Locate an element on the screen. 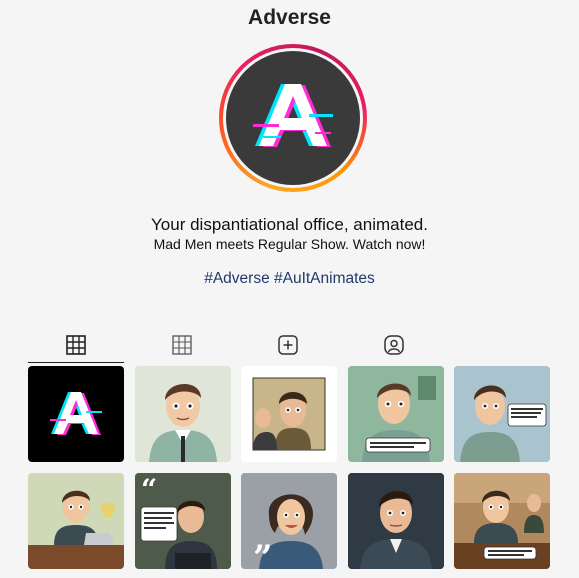  tab-create is located at coordinates (288, 345).